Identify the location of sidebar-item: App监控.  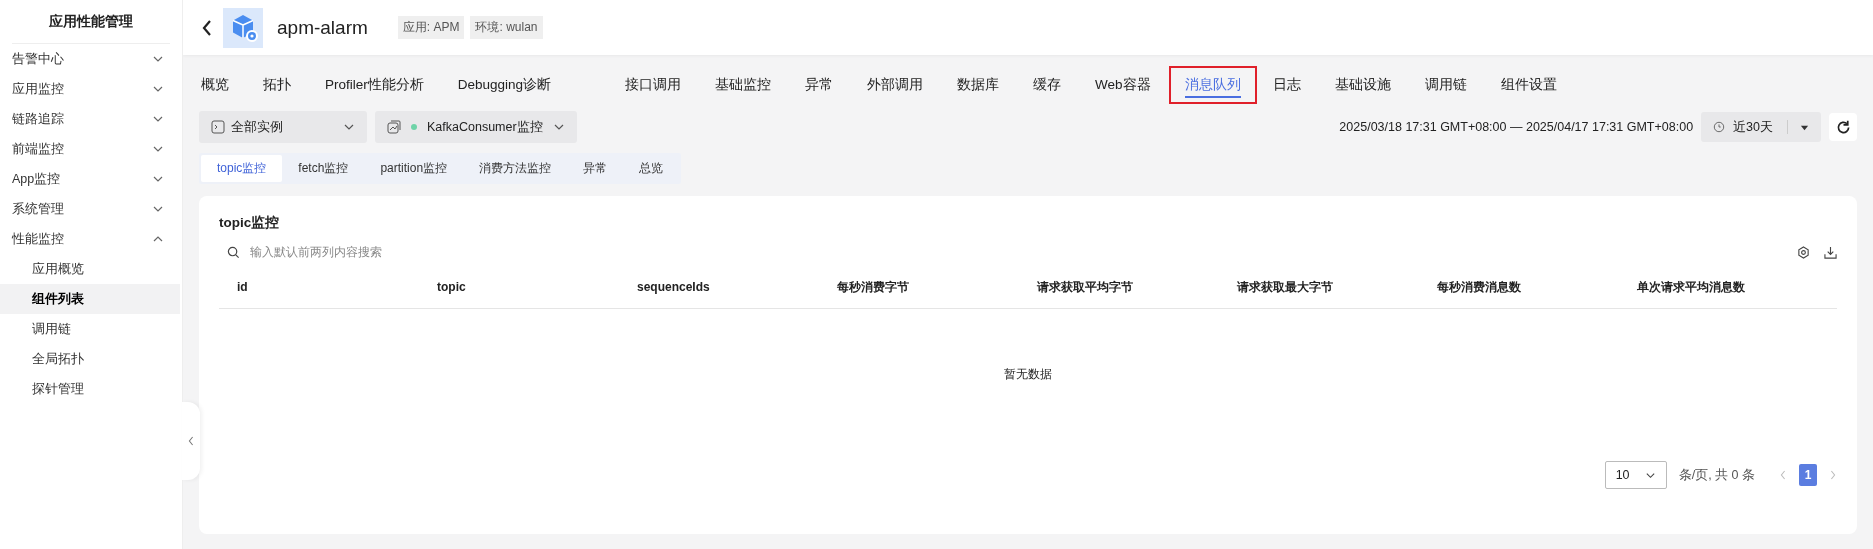
(91, 179).